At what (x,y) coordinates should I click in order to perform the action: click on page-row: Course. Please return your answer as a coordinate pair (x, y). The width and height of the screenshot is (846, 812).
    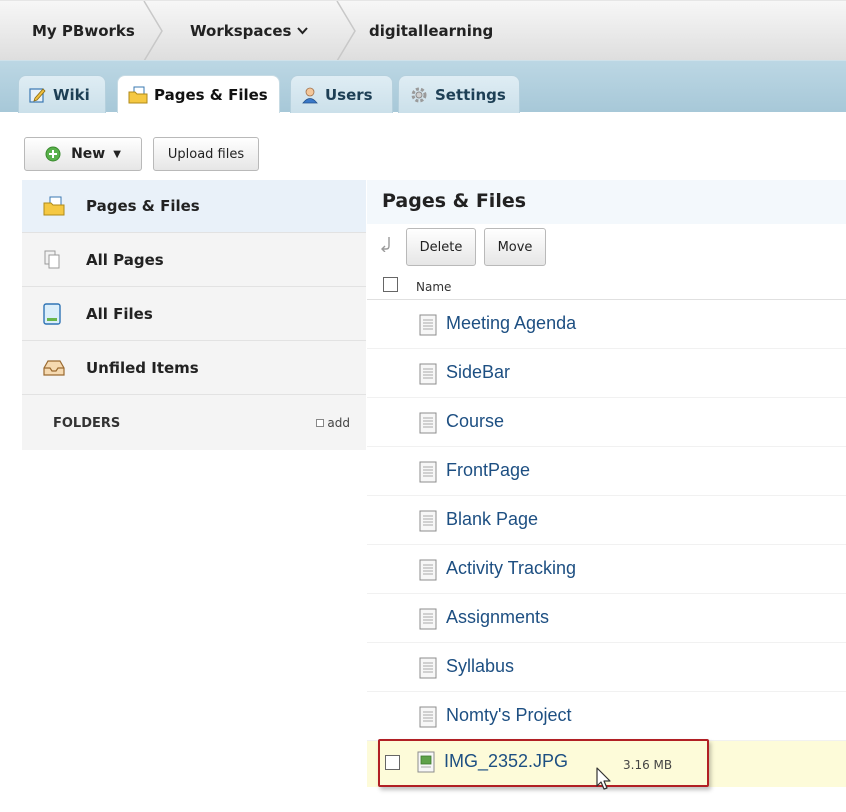
    Looking at the image, I should click on (606, 422).